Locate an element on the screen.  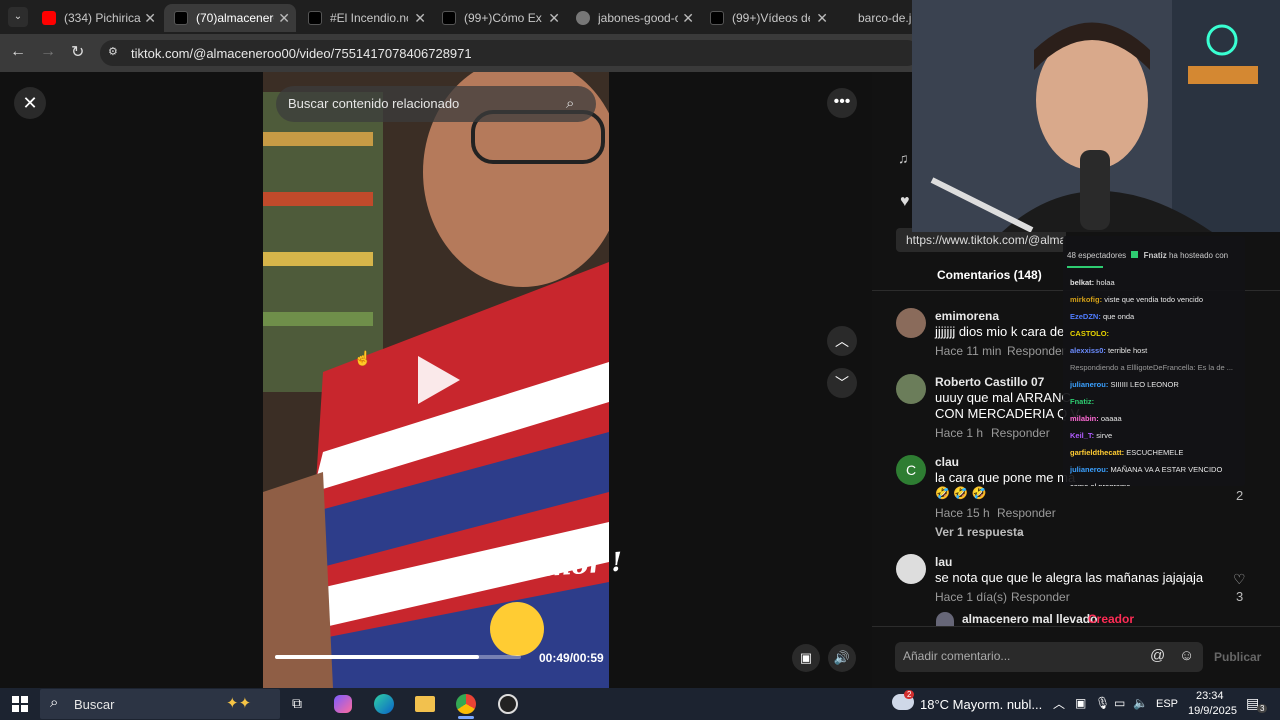
more-options-button: ••• is located at coordinates (842, 103).